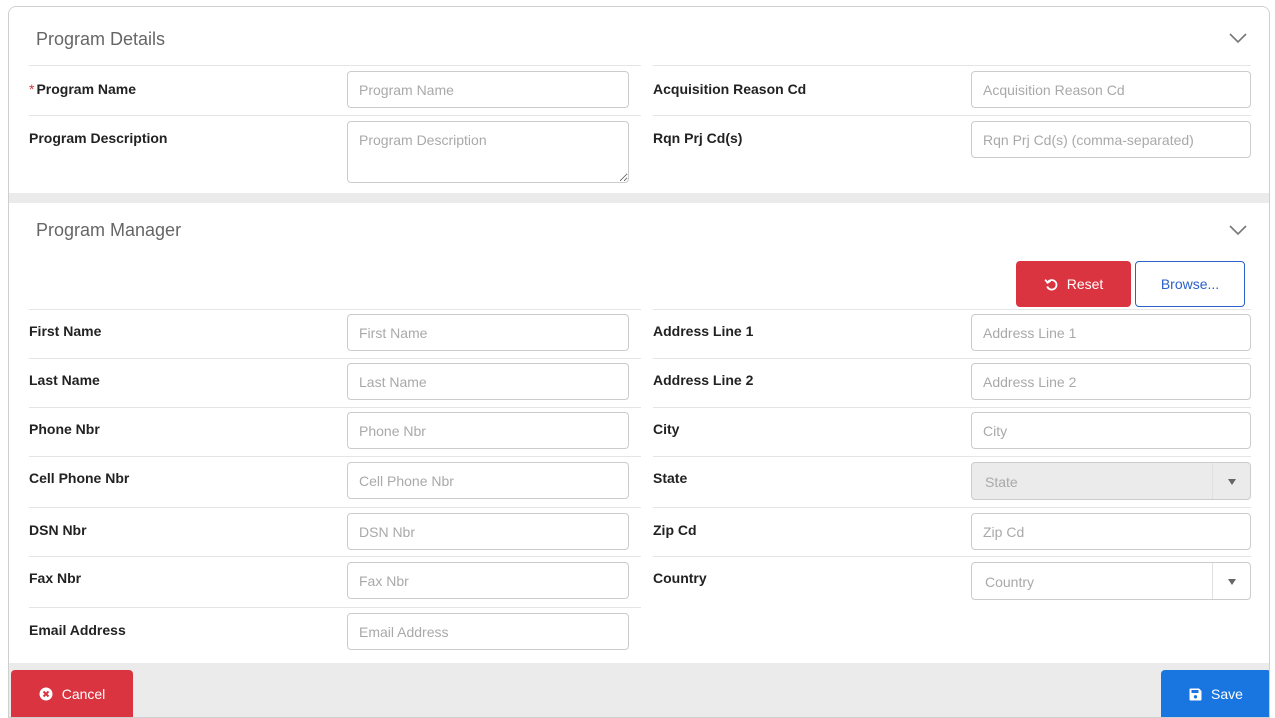 Image resolution: width=1275 pixels, height=718 pixels. I want to click on last-name-input, so click(488, 381).